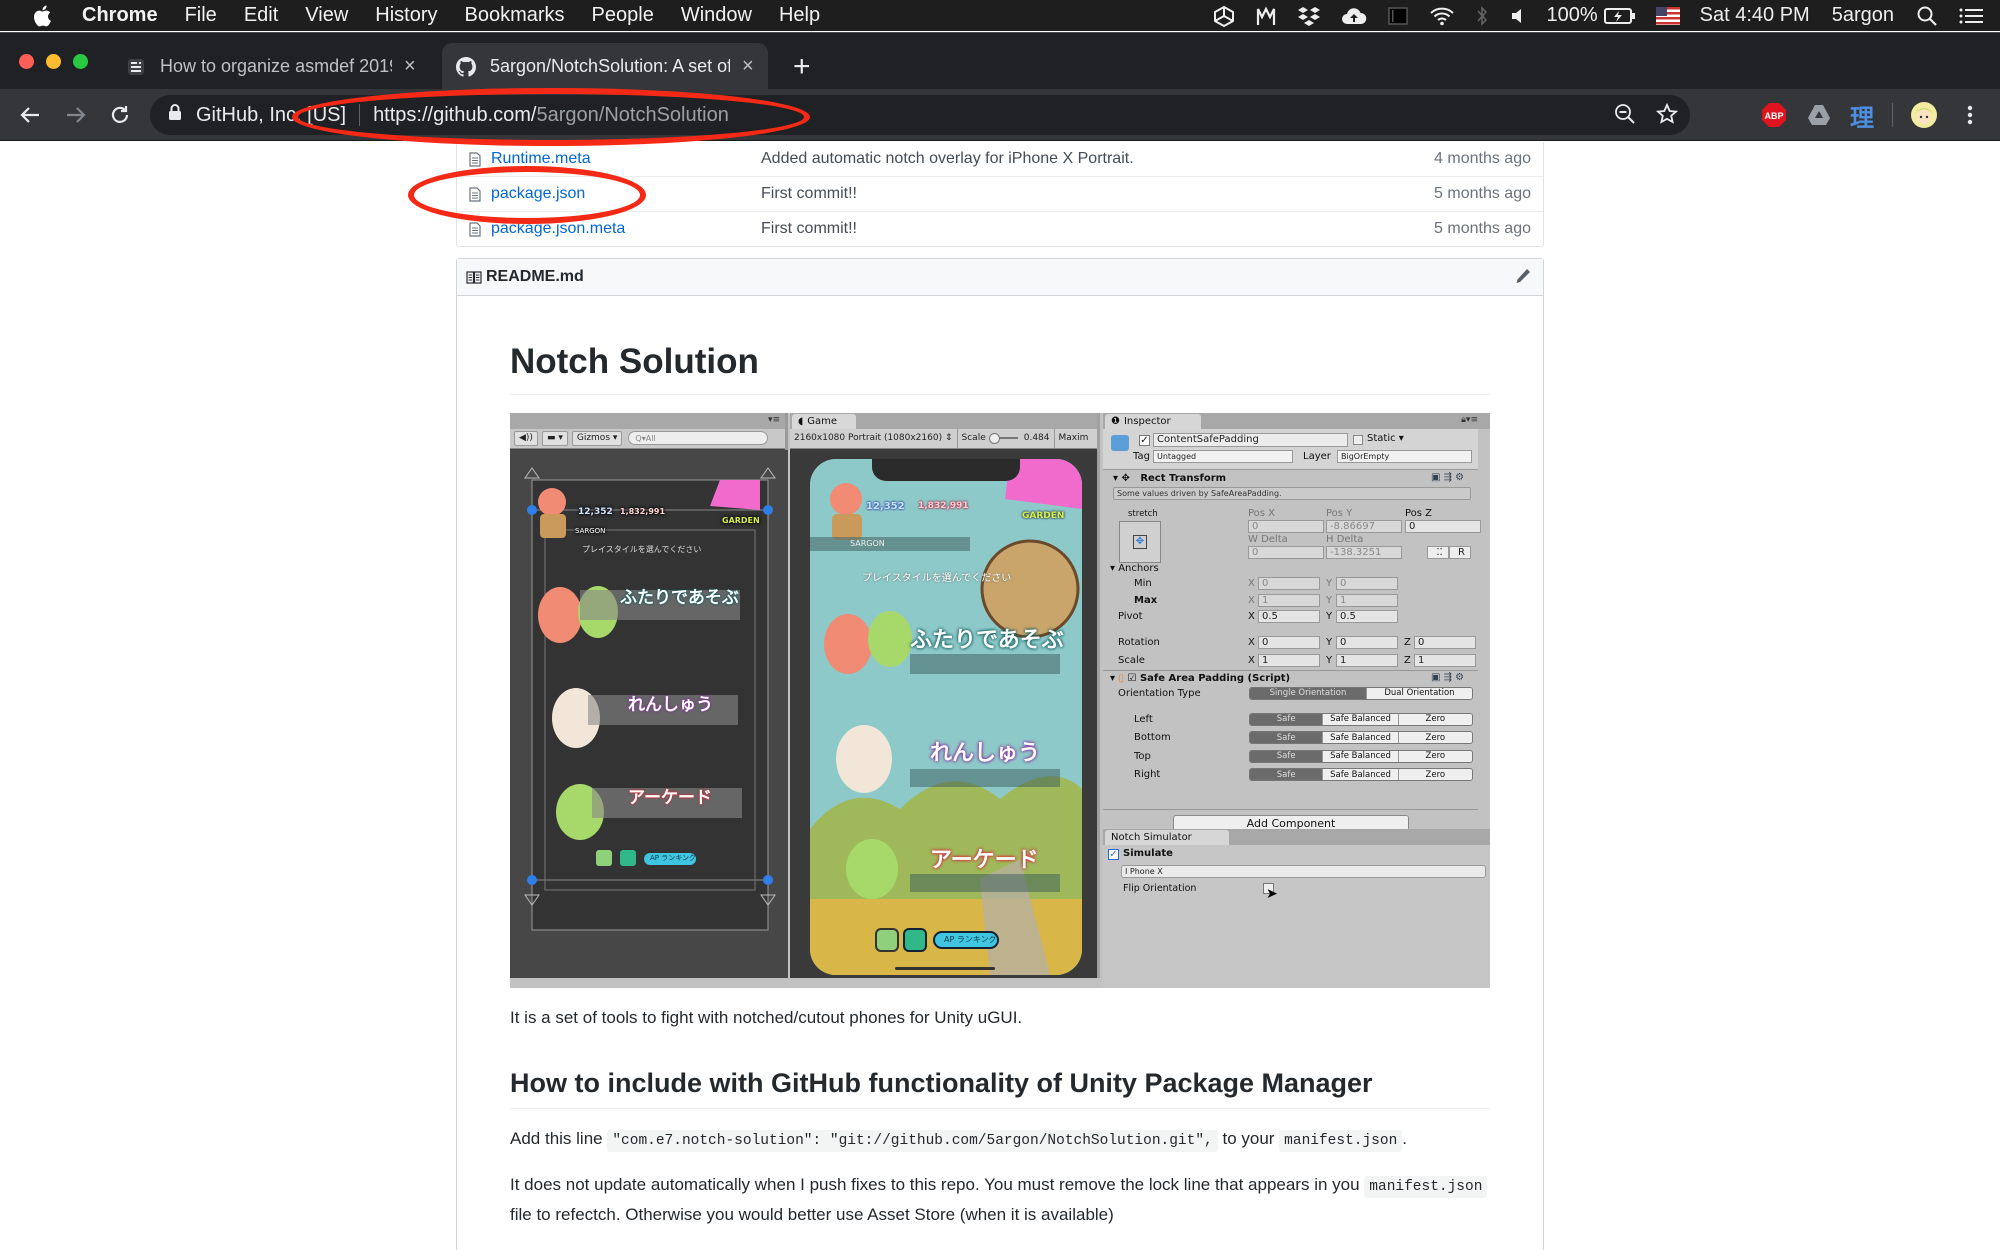 This screenshot has height=1250, width=2000. I want to click on game-tab: ◖ Game, so click(824, 421).